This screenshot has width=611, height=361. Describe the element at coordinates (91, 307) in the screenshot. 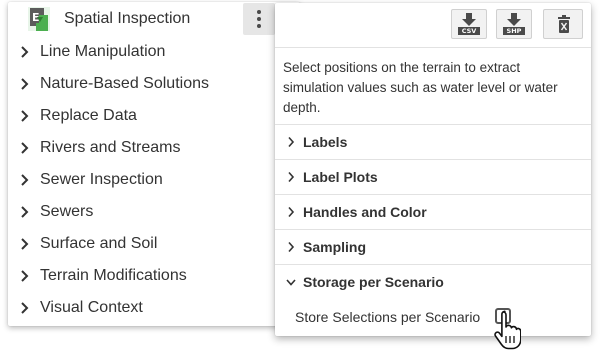

I see `tool-item-label: Visual Context` at that location.